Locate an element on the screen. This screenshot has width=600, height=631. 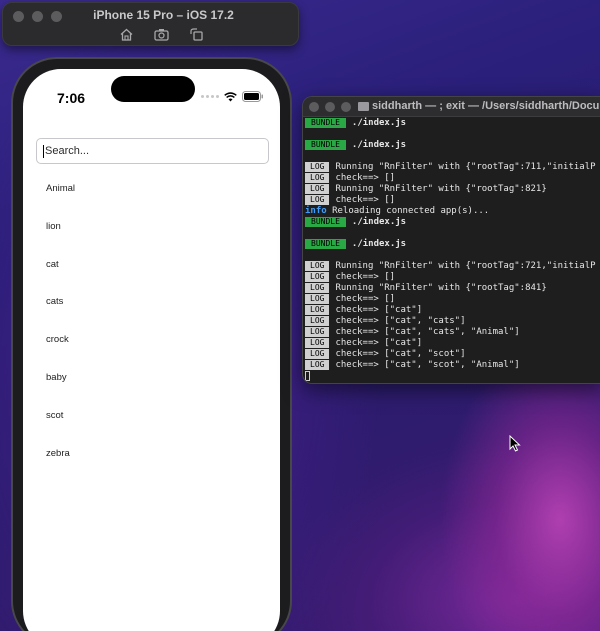
wifi-icon is located at coordinates (230, 96).